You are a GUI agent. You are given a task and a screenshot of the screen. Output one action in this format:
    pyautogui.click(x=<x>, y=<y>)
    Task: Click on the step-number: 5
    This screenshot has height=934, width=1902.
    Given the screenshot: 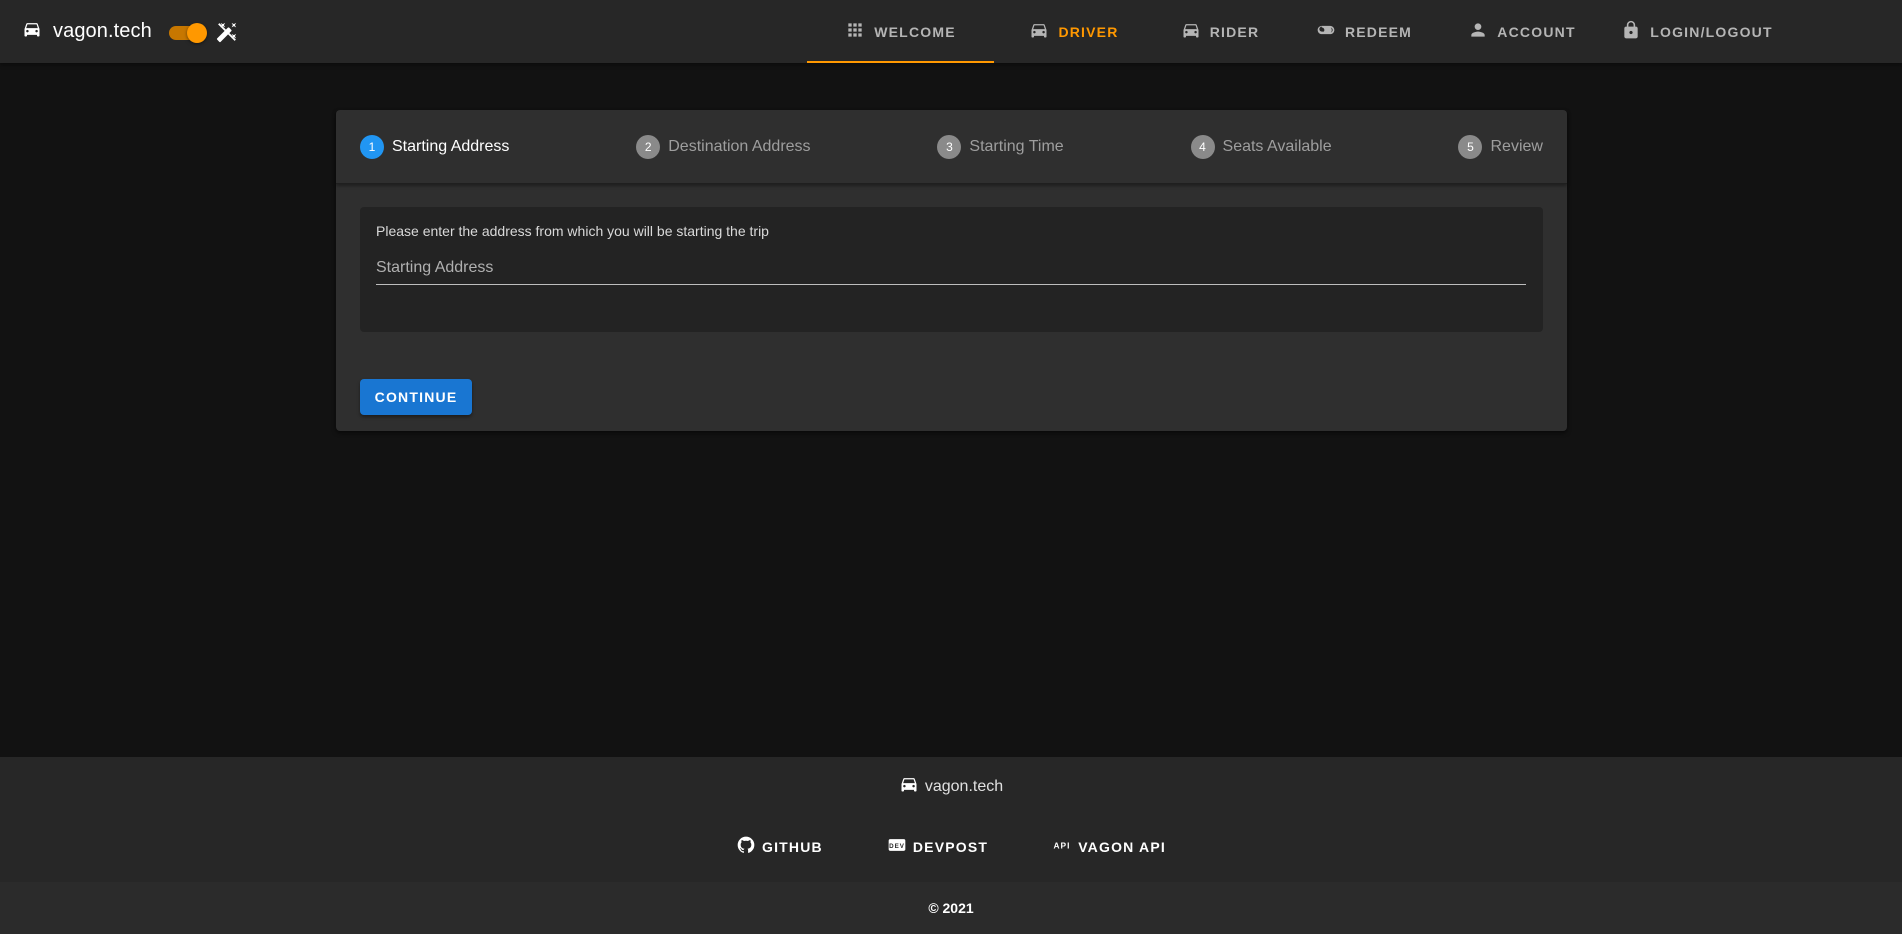 What is the action you would take?
    pyautogui.click(x=1470, y=146)
    